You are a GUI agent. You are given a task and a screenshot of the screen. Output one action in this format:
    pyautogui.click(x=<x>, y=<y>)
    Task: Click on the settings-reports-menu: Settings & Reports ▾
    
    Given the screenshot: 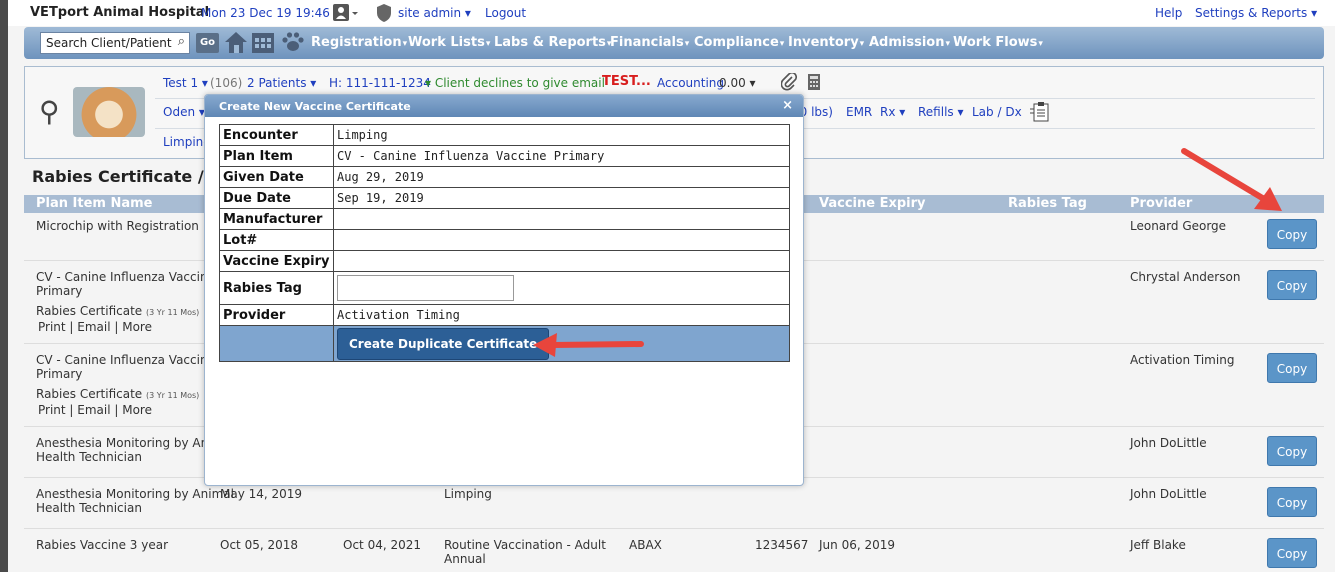 What is the action you would take?
    pyautogui.click(x=1256, y=13)
    